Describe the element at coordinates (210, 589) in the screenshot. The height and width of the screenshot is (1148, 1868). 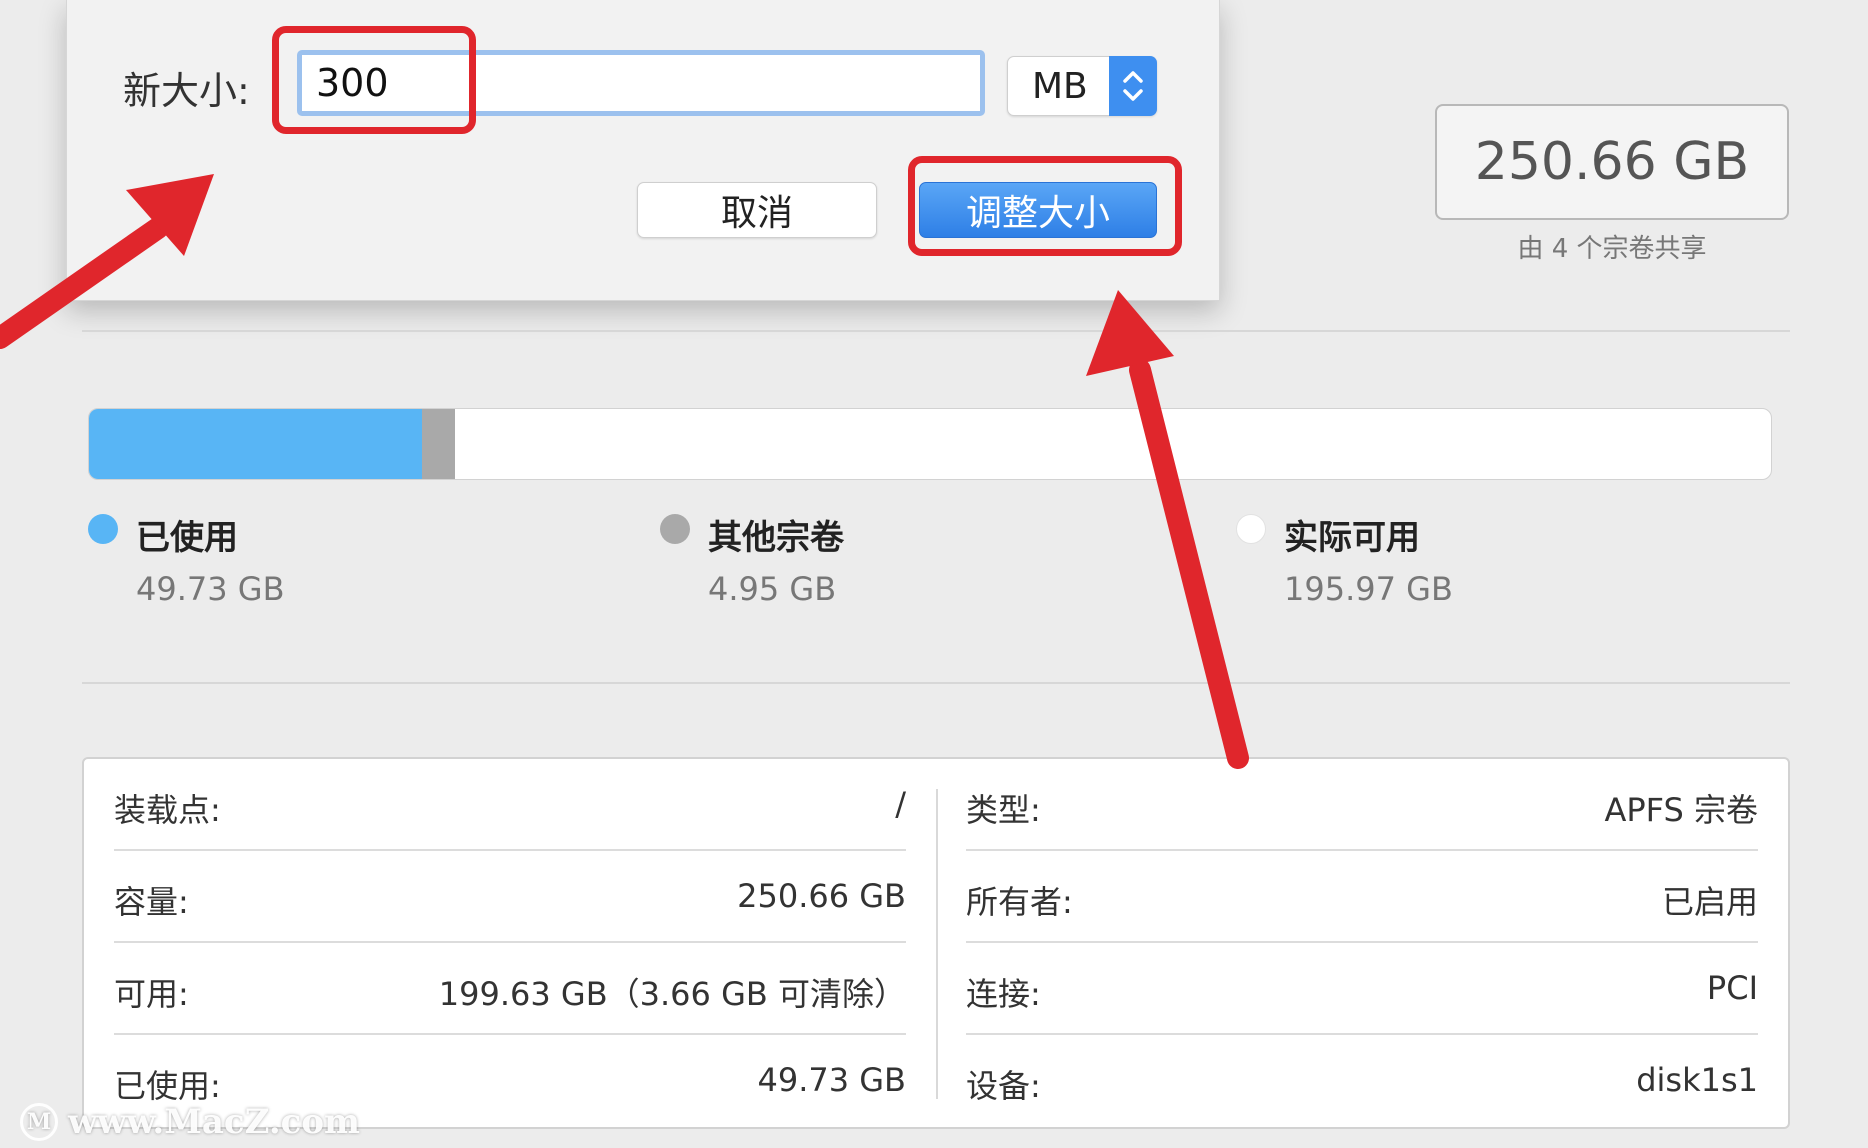
I see `legend-used-value: 49.73 GB` at that location.